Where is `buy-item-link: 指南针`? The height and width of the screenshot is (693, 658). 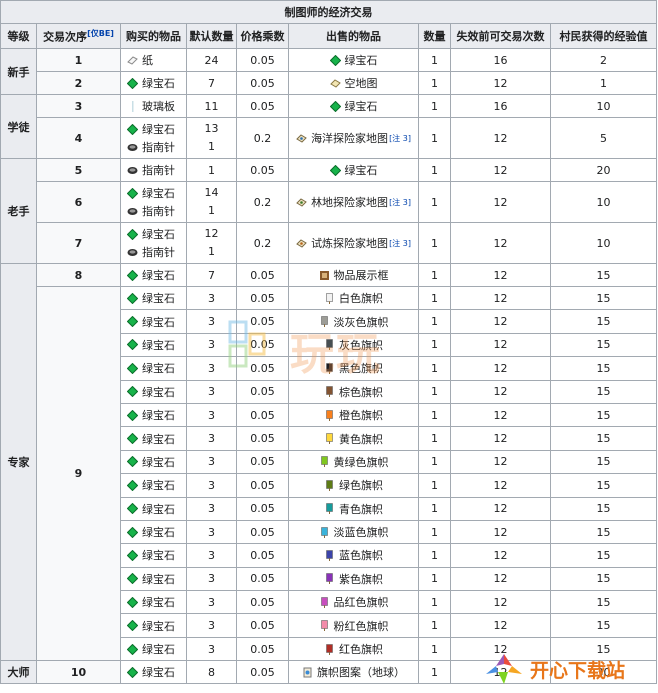 buy-item-link: 指南针 is located at coordinates (158, 170).